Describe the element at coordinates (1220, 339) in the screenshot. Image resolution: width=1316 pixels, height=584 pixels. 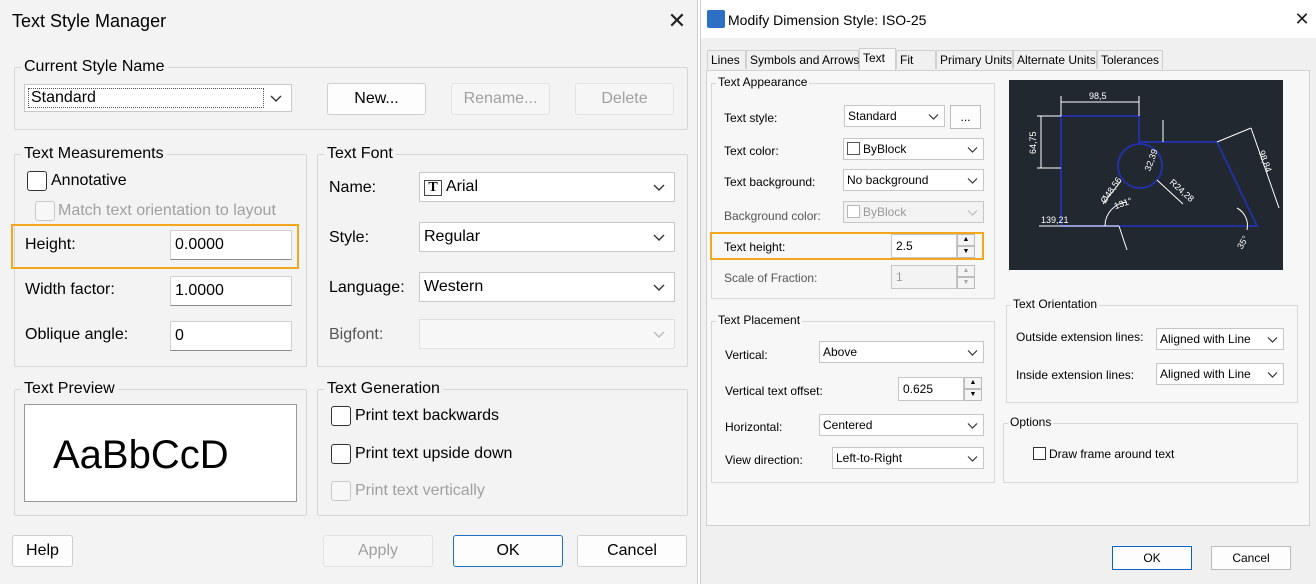
I see `outside-extension-select: Aligned with Line` at that location.